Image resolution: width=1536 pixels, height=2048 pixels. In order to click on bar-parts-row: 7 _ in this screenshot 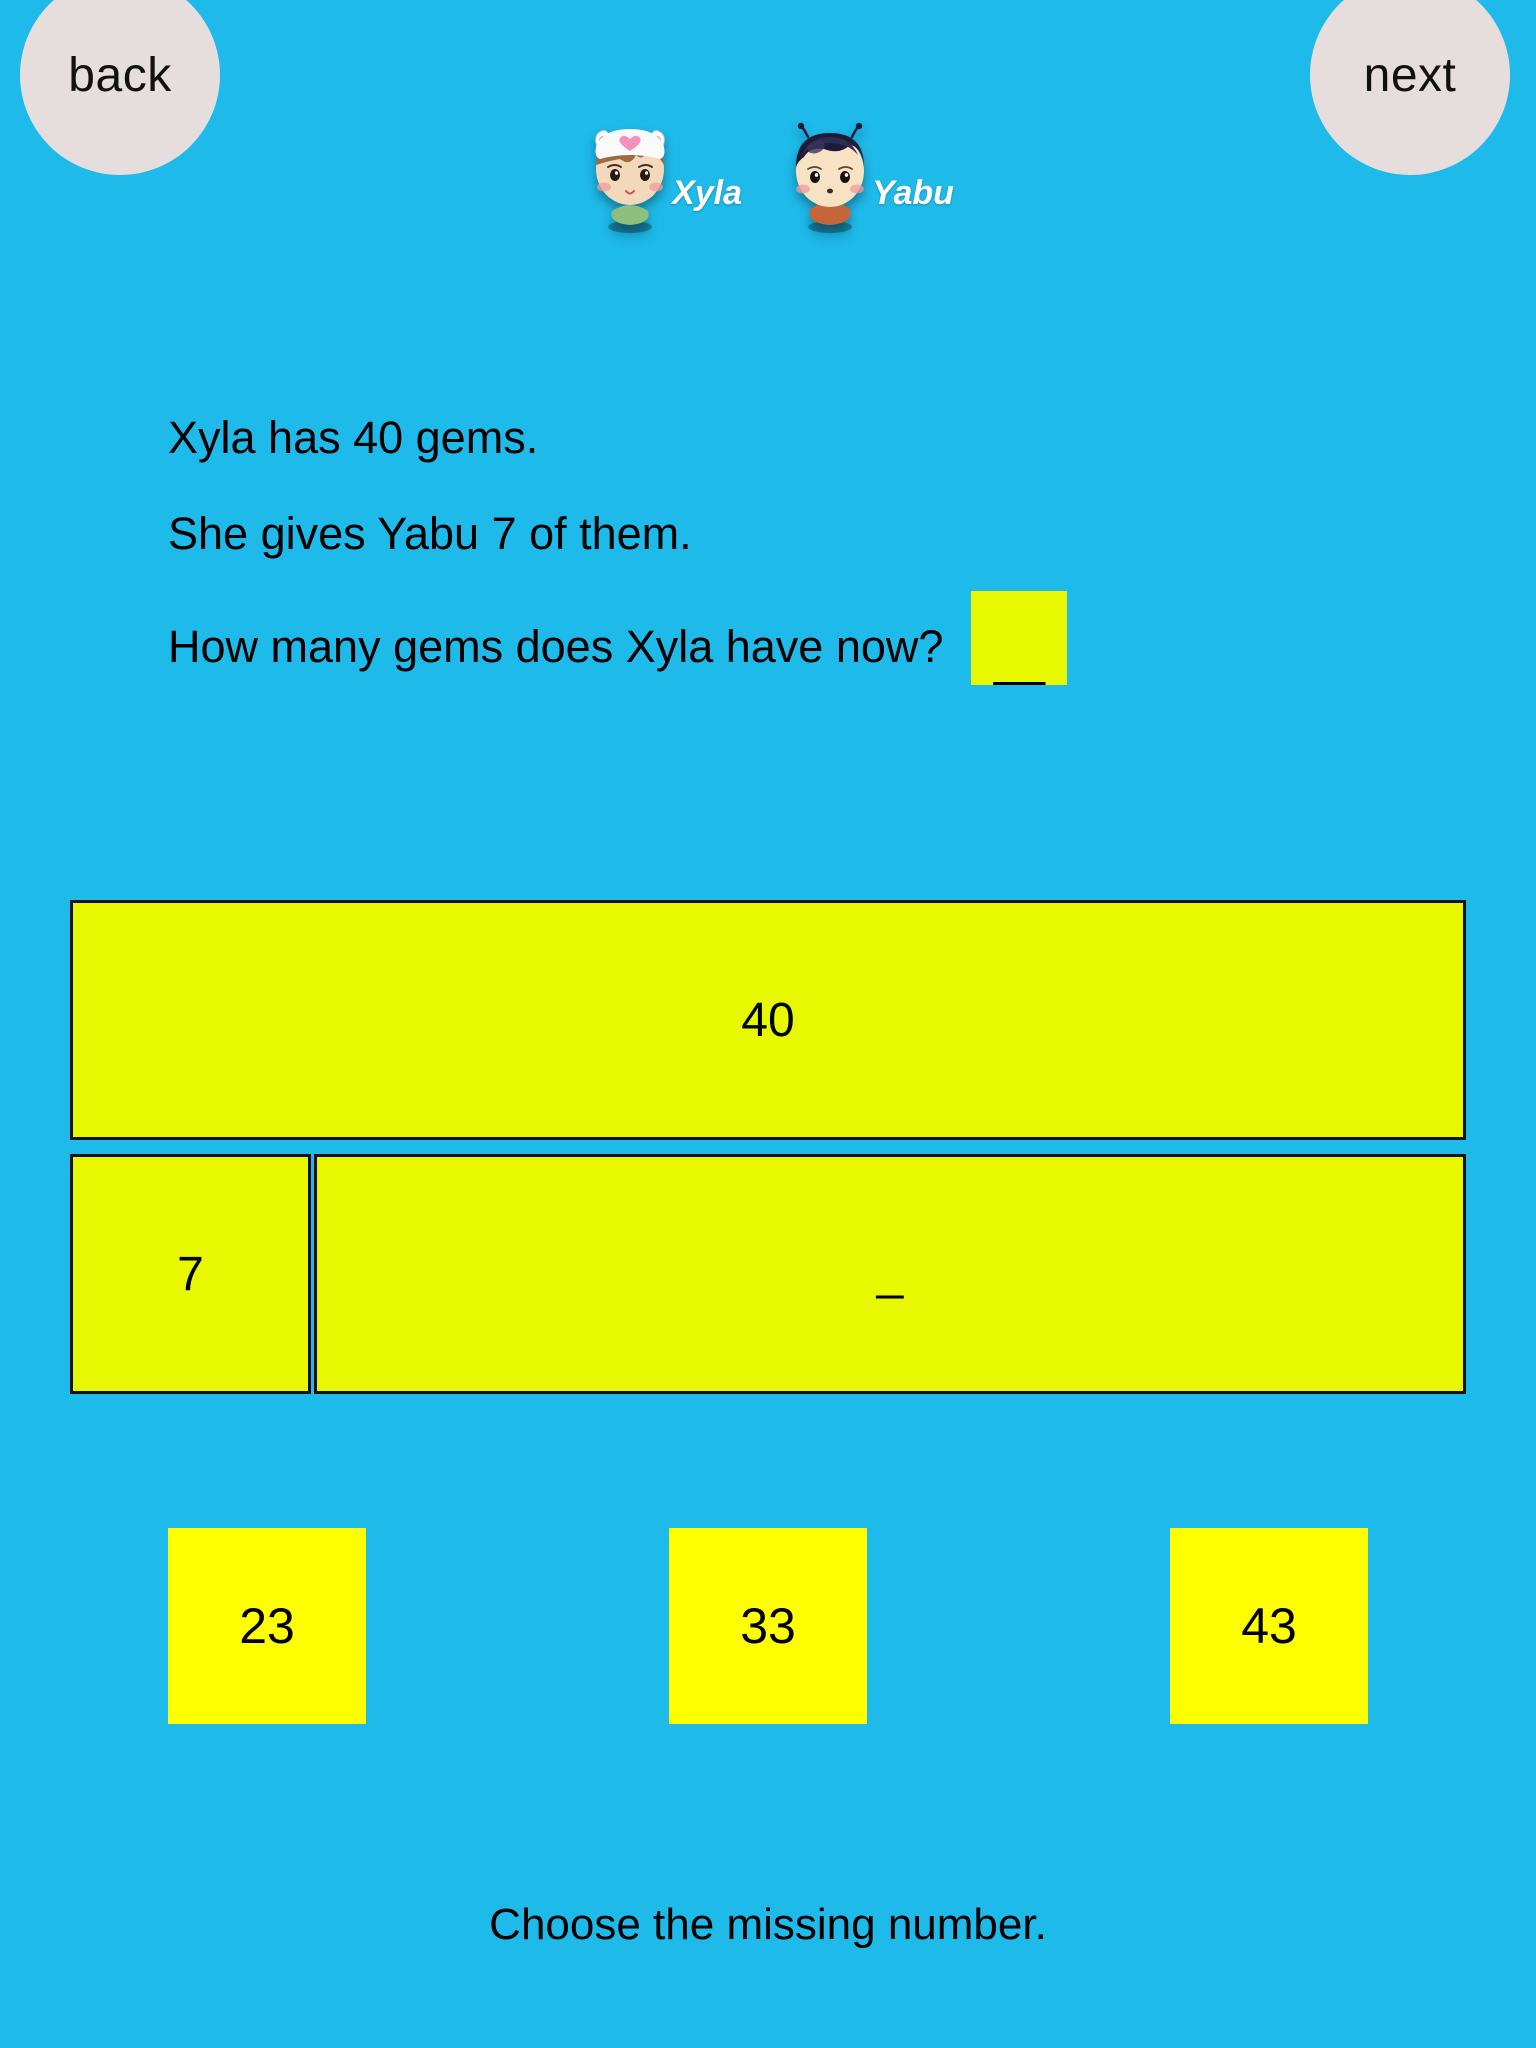, I will do `click(768, 1274)`.